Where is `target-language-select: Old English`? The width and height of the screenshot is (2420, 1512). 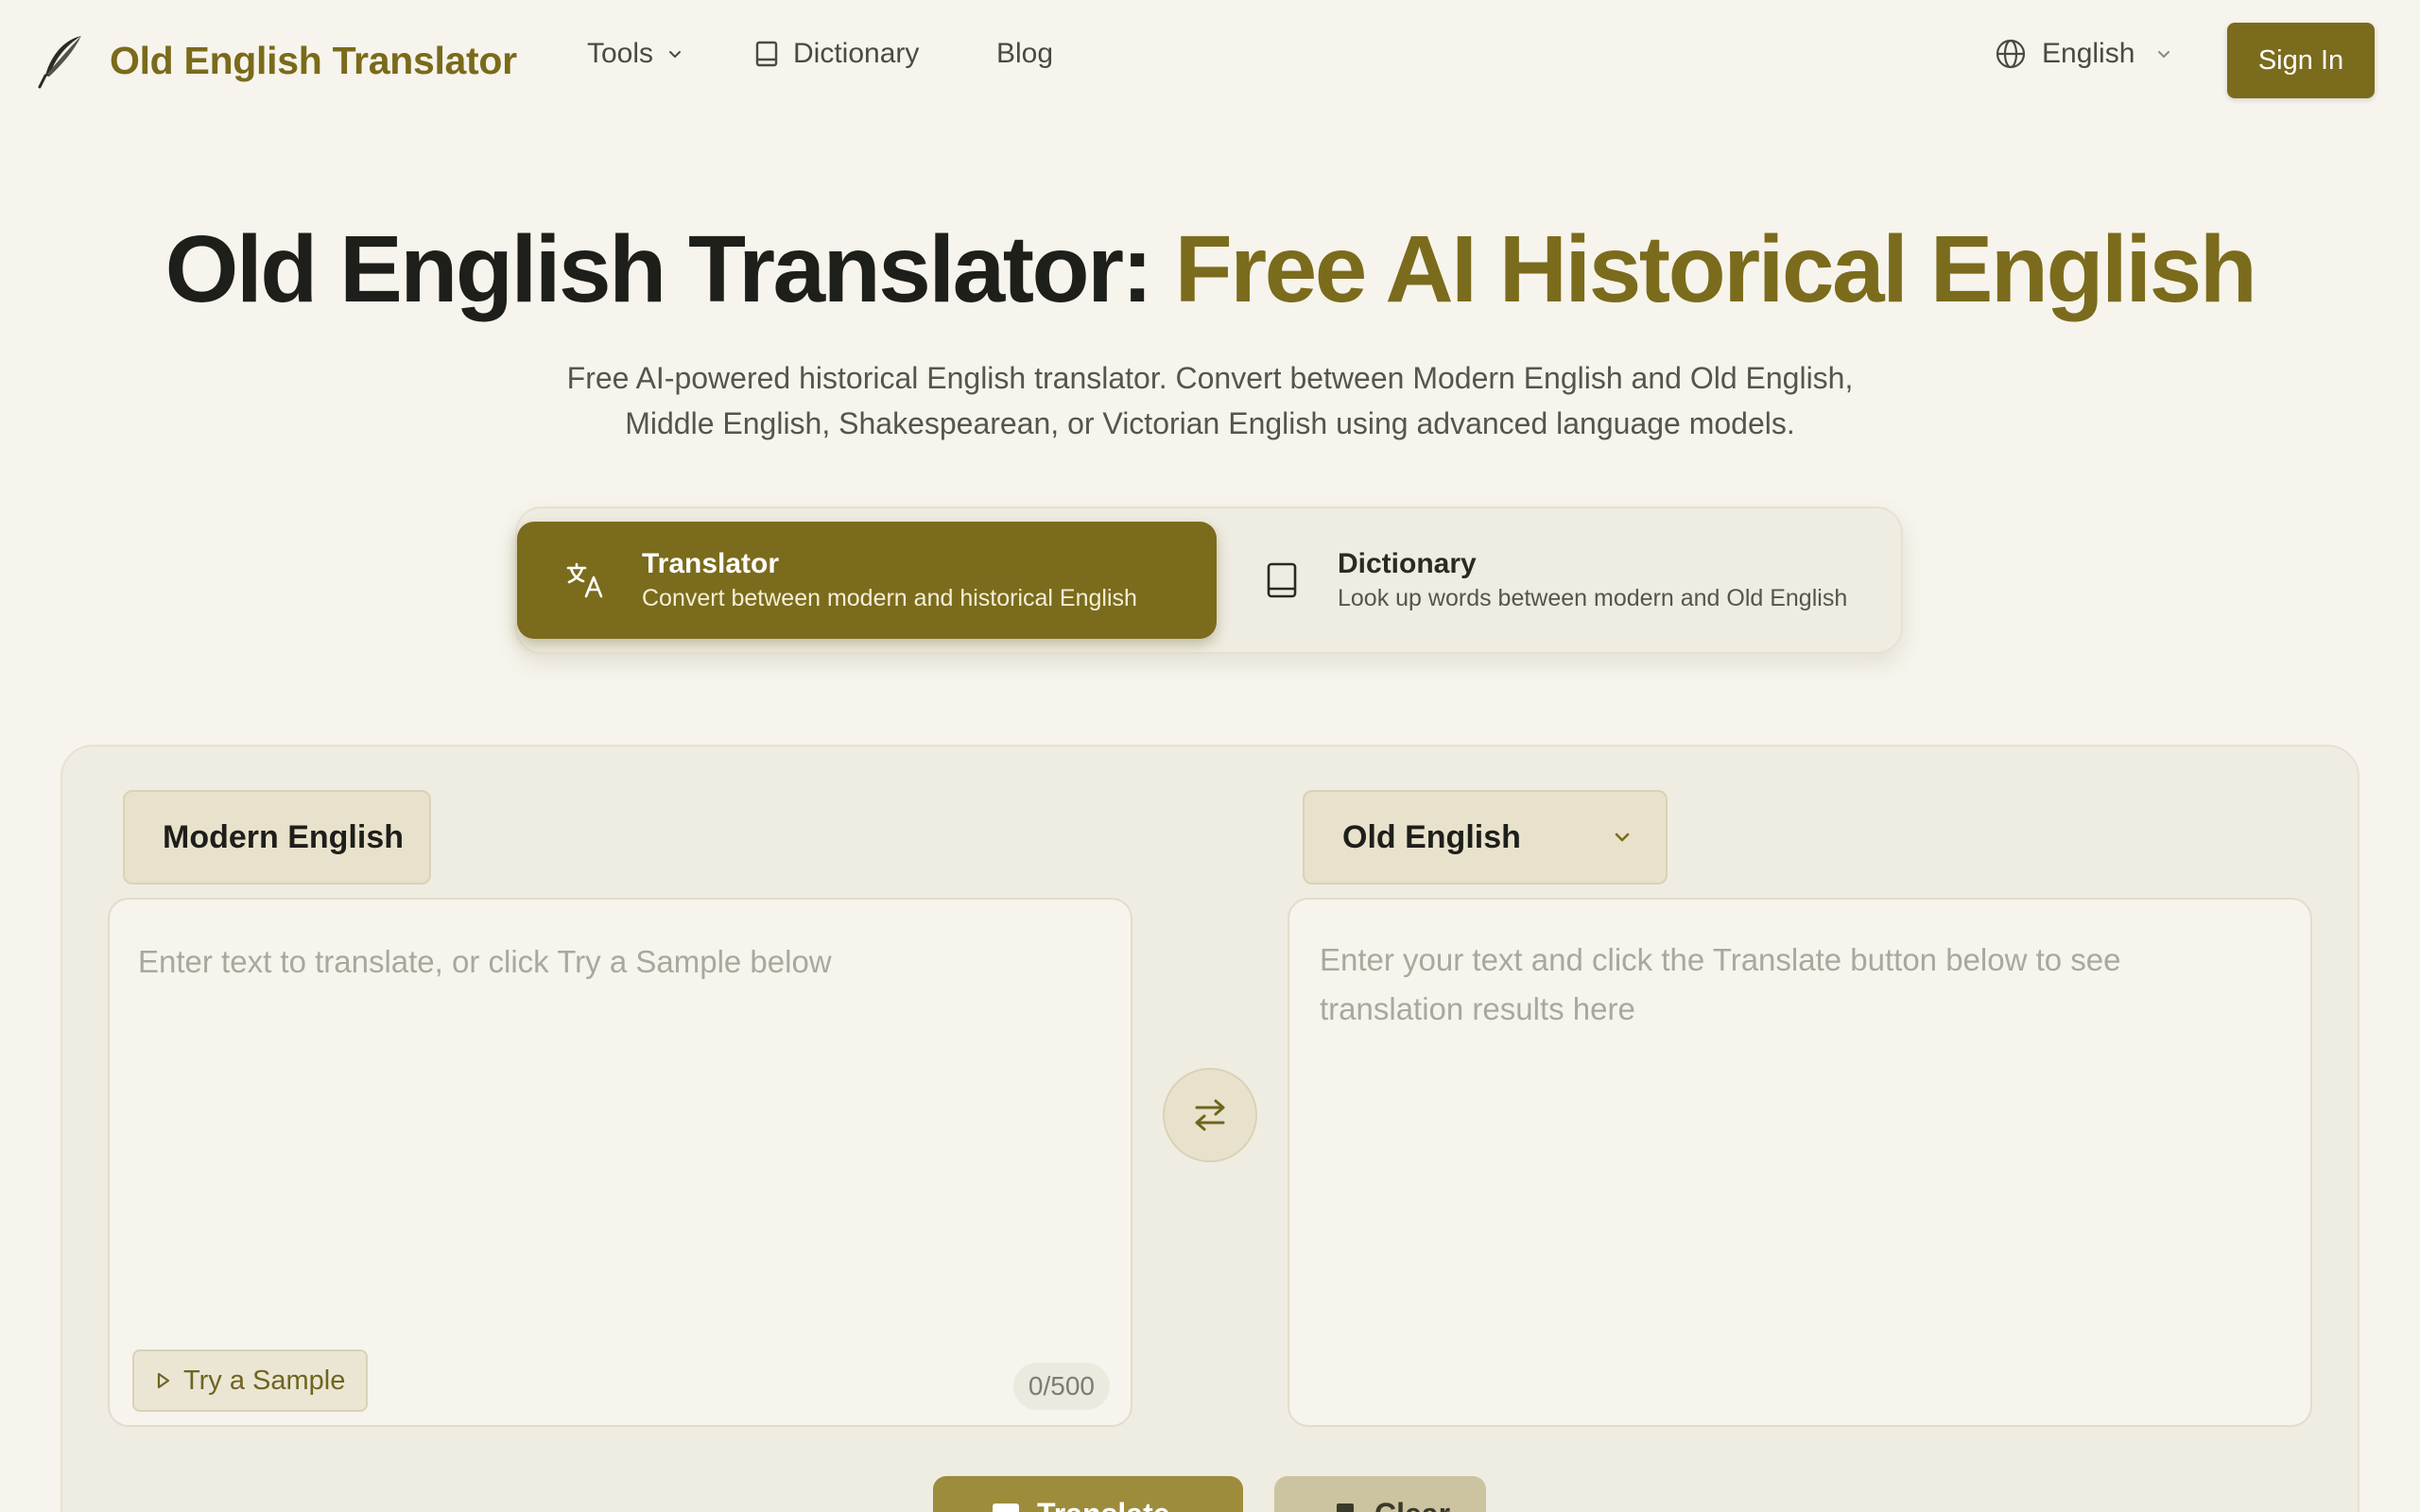 target-language-select: Old English is located at coordinates (1485, 837).